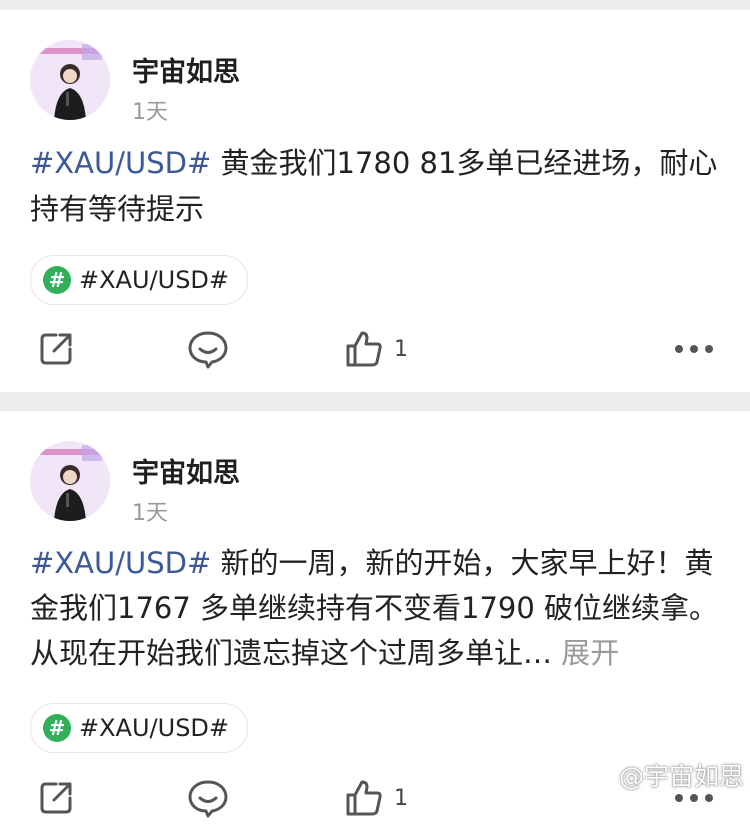 Image resolution: width=750 pixels, height=831 pixels. I want to click on more-button, so click(694, 349).